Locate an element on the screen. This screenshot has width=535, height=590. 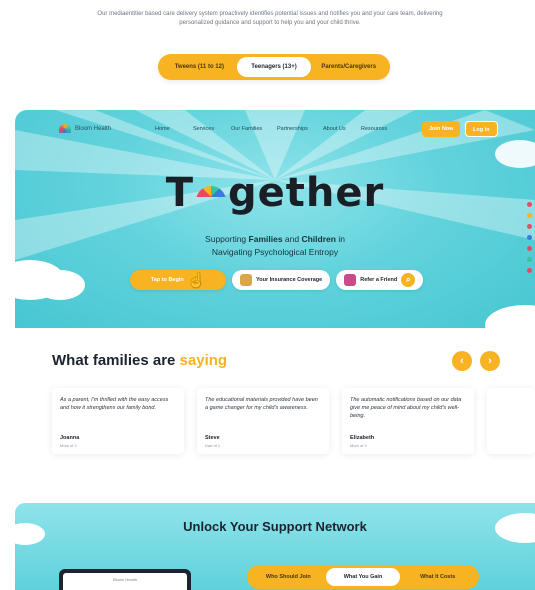
logo: Bloom Health is located at coordinates (85, 128).